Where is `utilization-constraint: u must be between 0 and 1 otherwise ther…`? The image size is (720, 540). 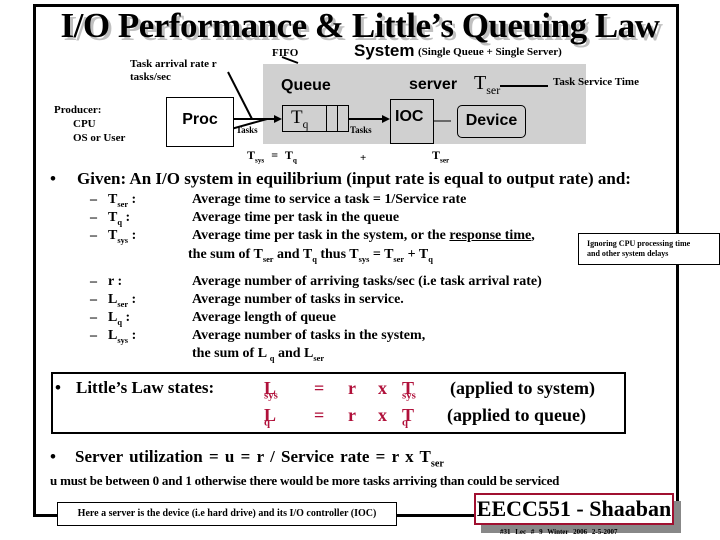
utilization-constraint: u must be between 0 and 1 otherwise ther… is located at coordinates (305, 480).